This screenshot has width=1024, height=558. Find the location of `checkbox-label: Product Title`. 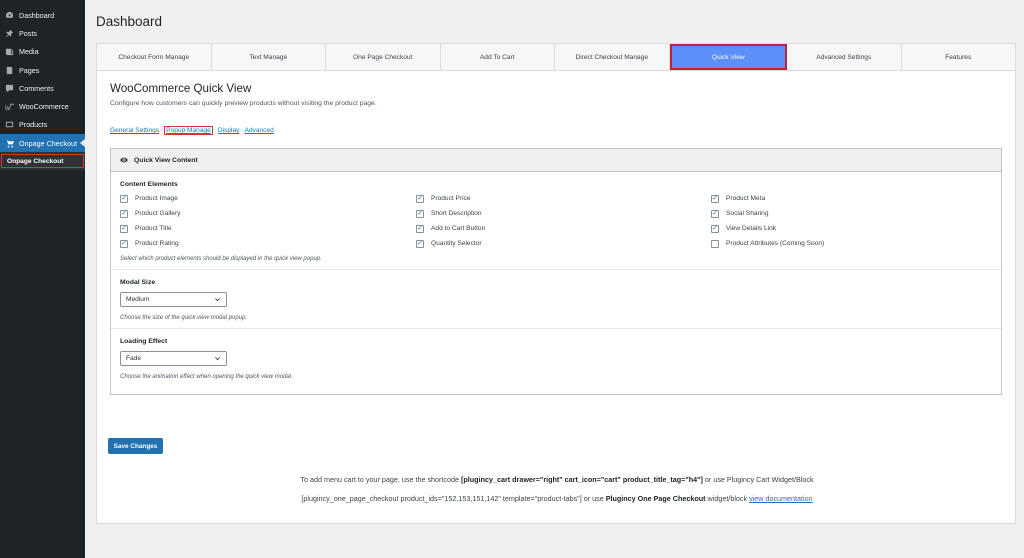

checkbox-label: Product Title is located at coordinates (153, 228).